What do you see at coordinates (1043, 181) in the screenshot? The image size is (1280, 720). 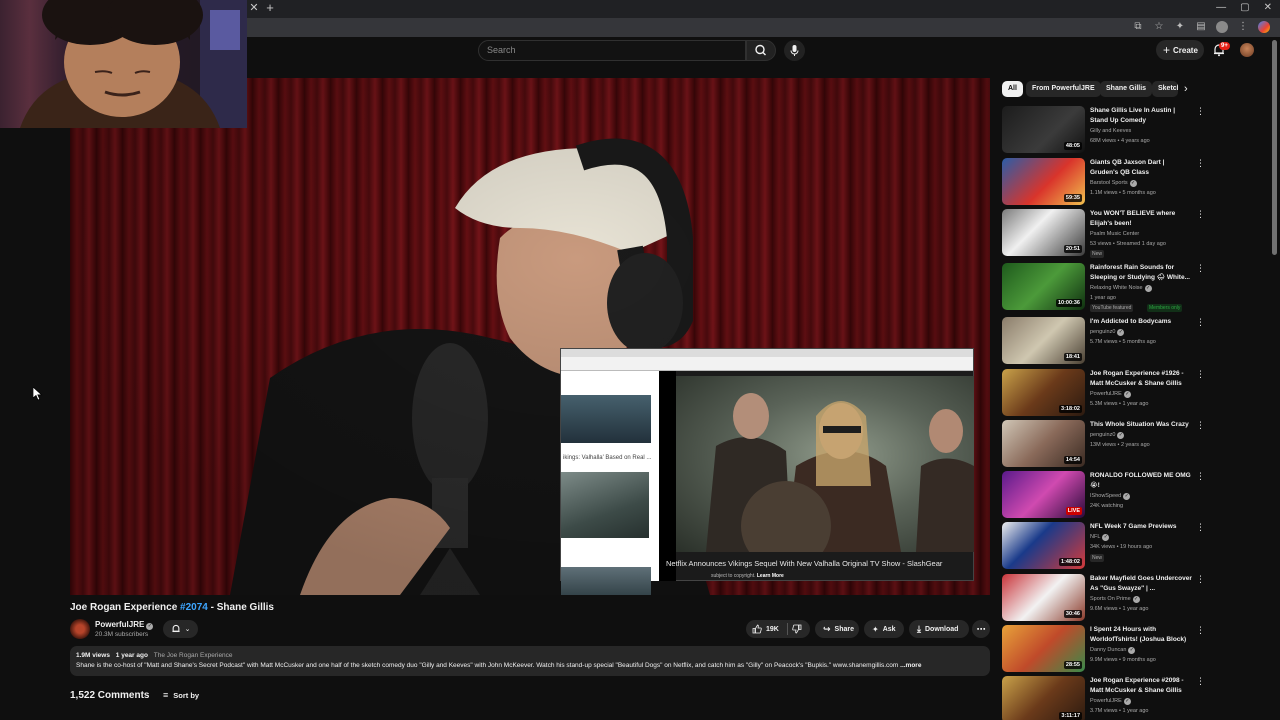 I see `video-thumbnail: 59:35` at bounding box center [1043, 181].